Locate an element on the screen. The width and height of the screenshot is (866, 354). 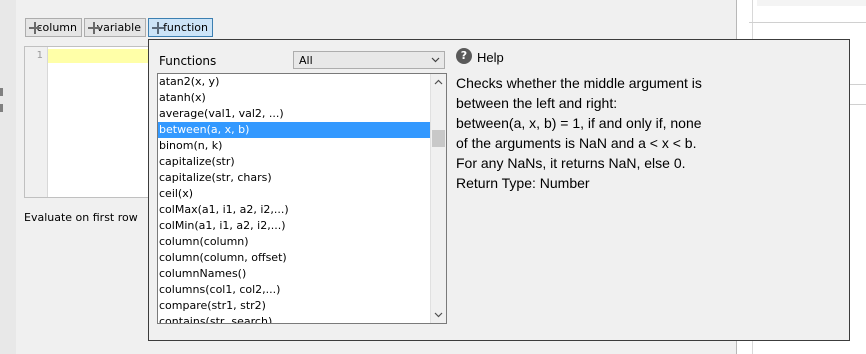
function-list-item: capitalize(str, chars) is located at coordinates (294, 178).